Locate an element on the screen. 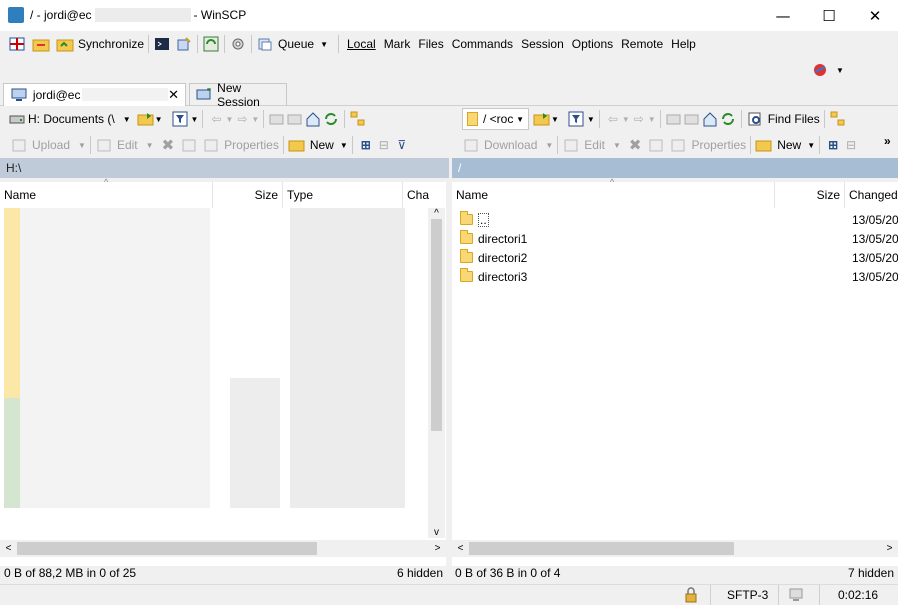 This screenshot has height=605, width=898. minimize-button: — is located at coordinates (783, 15).